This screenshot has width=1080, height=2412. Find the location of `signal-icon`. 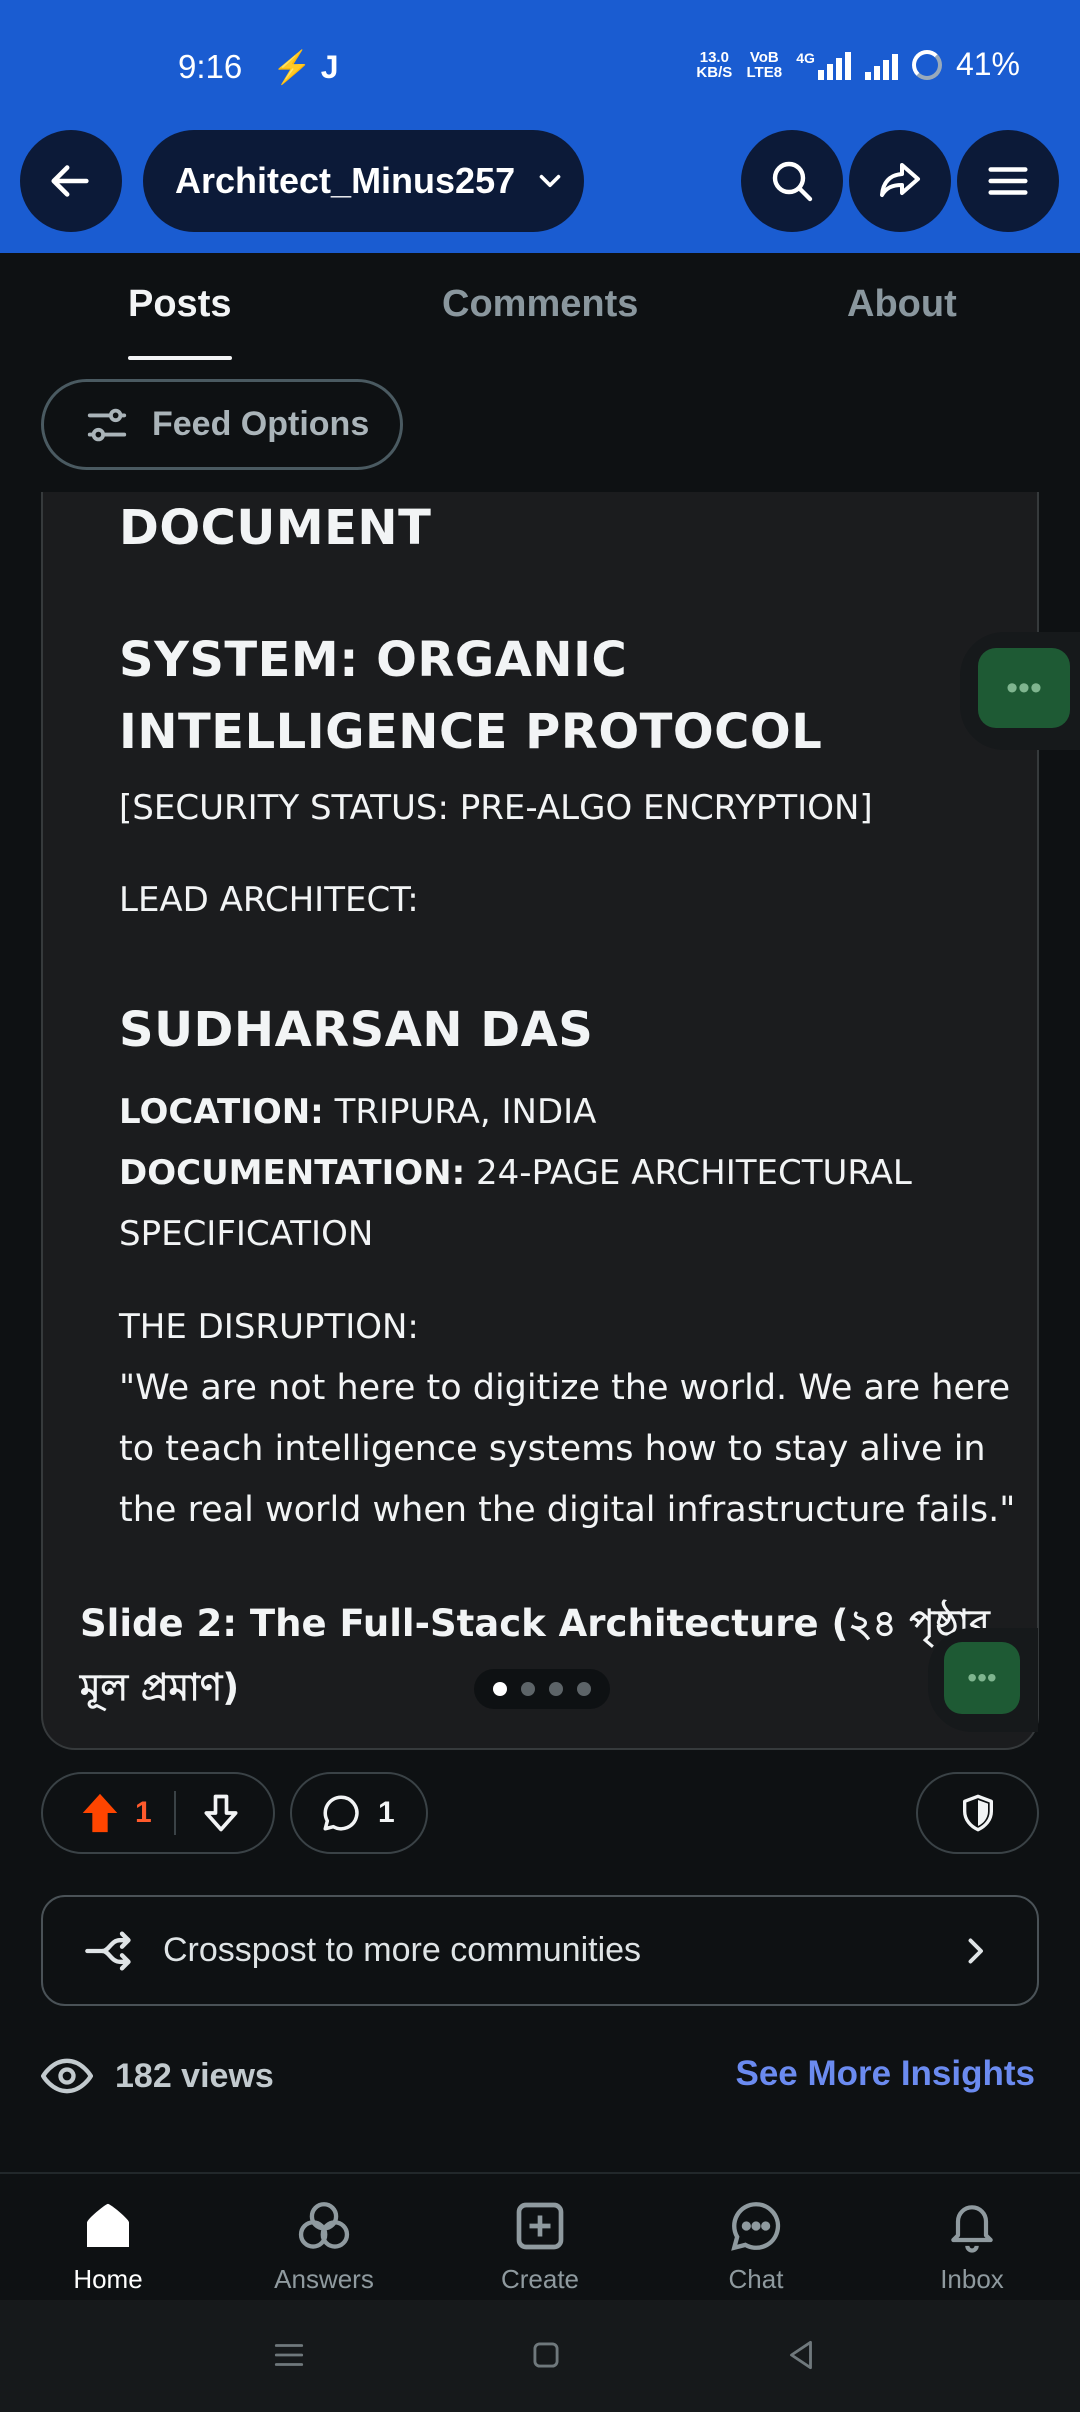

signal-icon is located at coordinates (881, 65).